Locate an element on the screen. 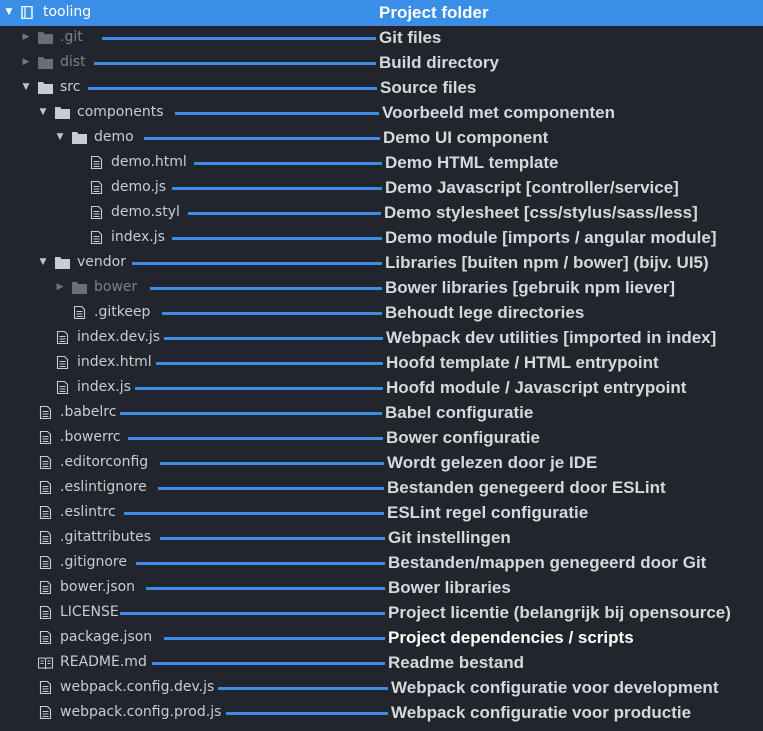  tree-item-label: .gitattributes is located at coordinates (106, 537).